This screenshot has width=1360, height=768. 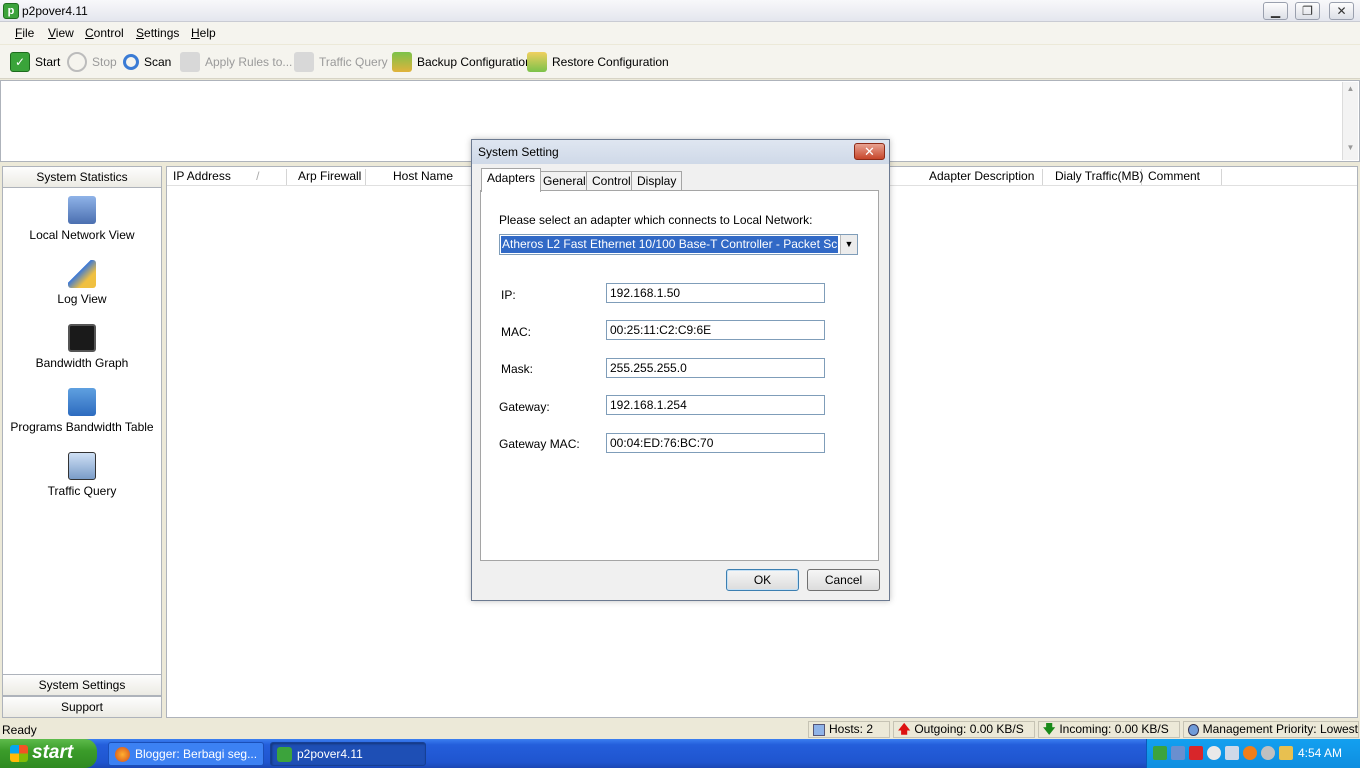 I want to click on stop-icon, so click(x=77, y=62).